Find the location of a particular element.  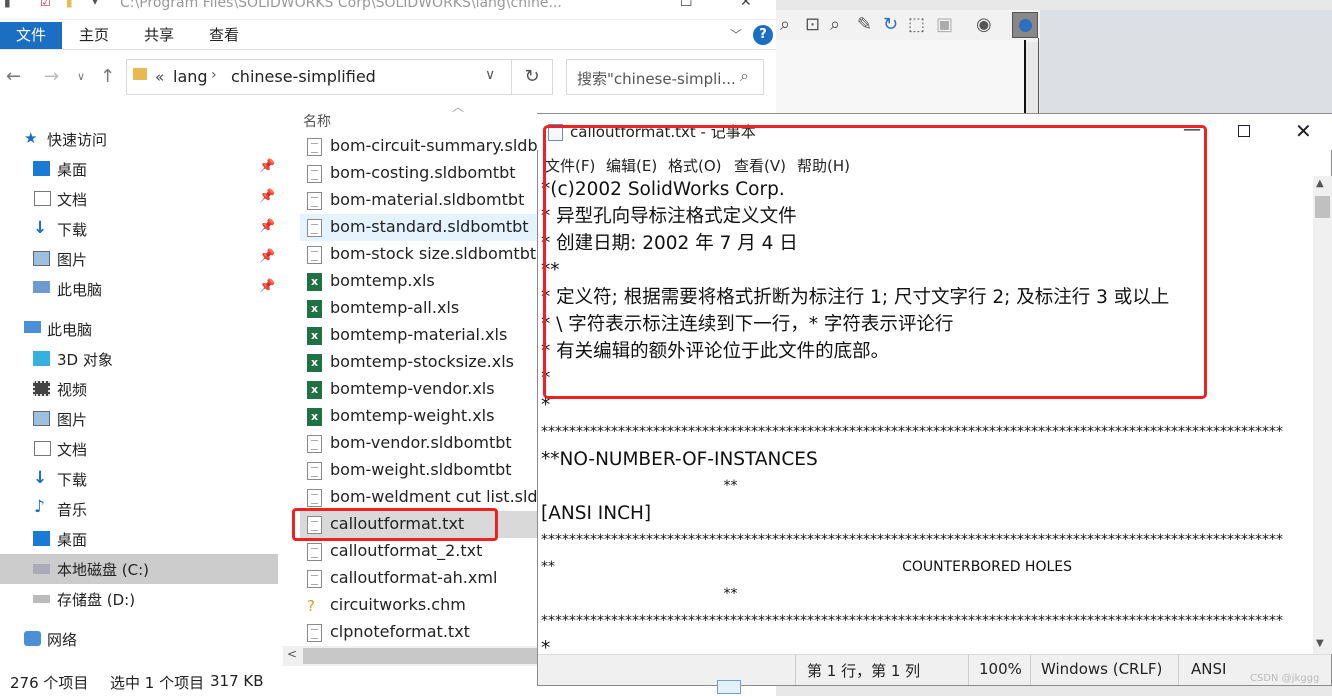

search-icon: ⌕ is located at coordinates (744, 76).